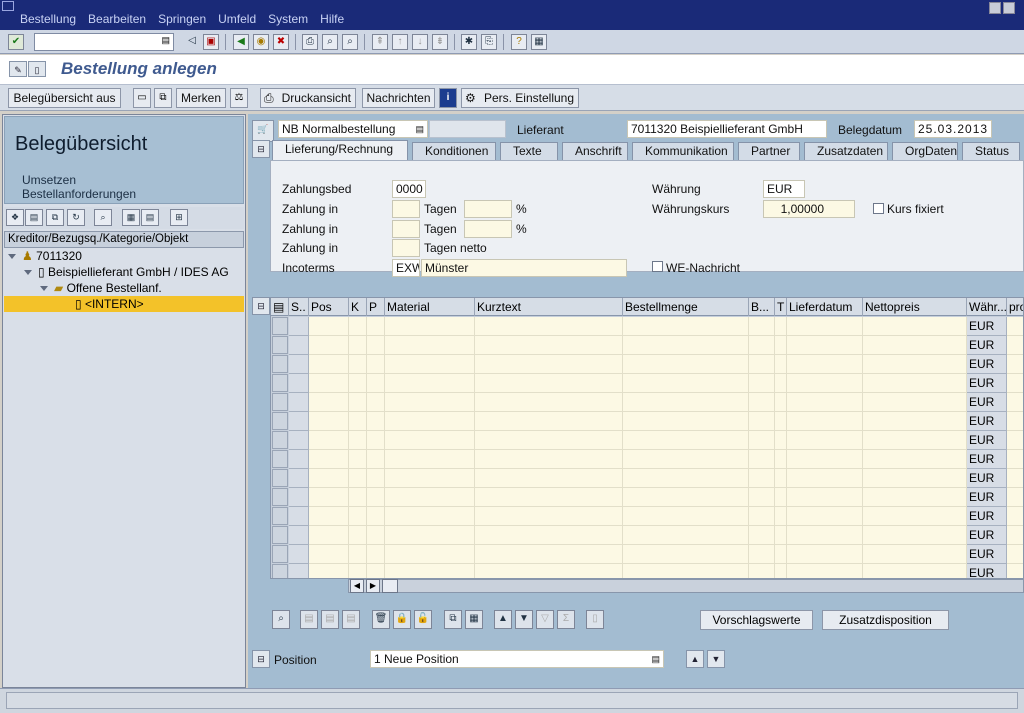 This screenshot has height=713, width=1024. I want to click on column-header: Material, so click(430, 307).